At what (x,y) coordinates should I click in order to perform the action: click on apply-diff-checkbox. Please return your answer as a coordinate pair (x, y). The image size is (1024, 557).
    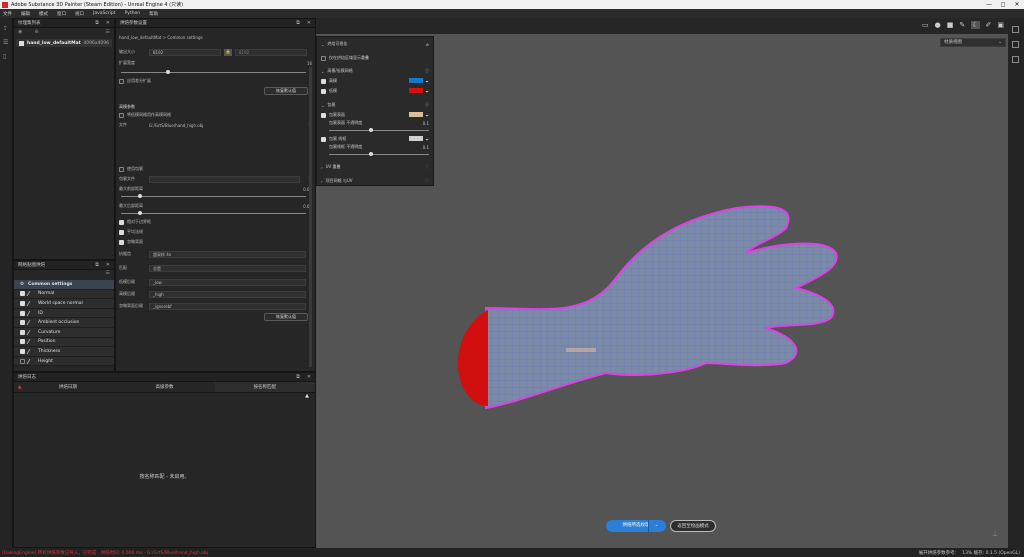
    Looking at the image, I should click on (121, 81).